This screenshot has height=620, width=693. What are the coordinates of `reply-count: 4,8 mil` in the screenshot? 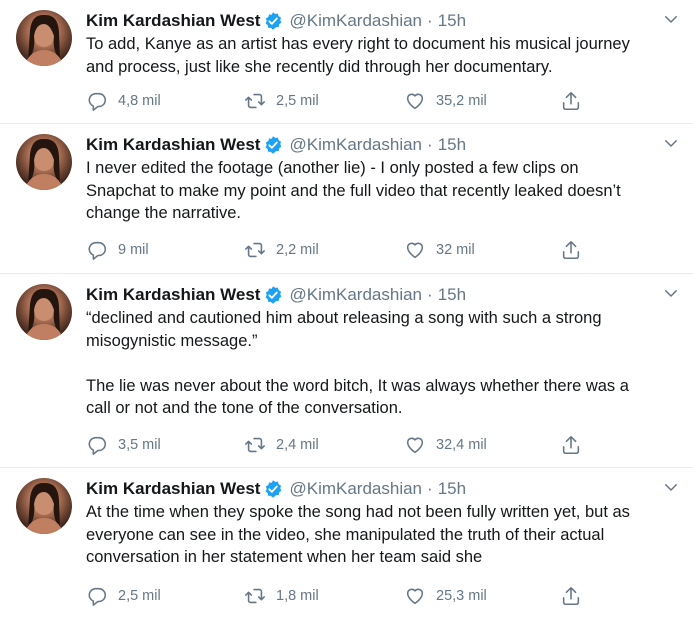 It's located at (139, 101).